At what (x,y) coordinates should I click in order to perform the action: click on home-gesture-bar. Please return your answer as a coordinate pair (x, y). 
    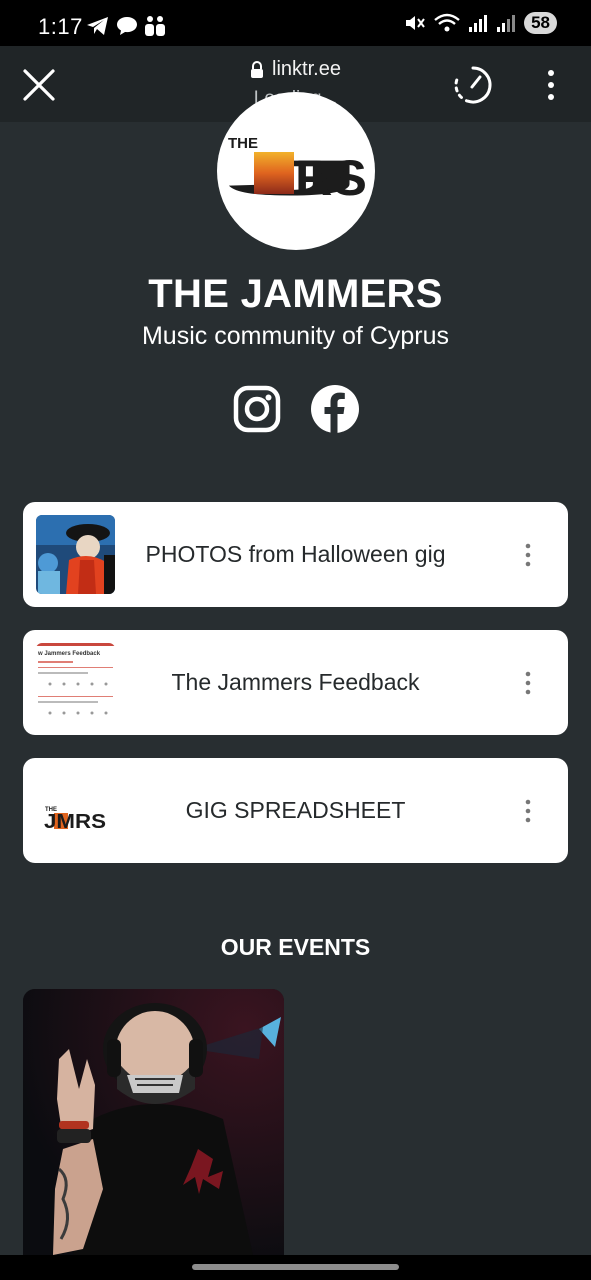
    Looking at the image, I should click on (295, 1267).